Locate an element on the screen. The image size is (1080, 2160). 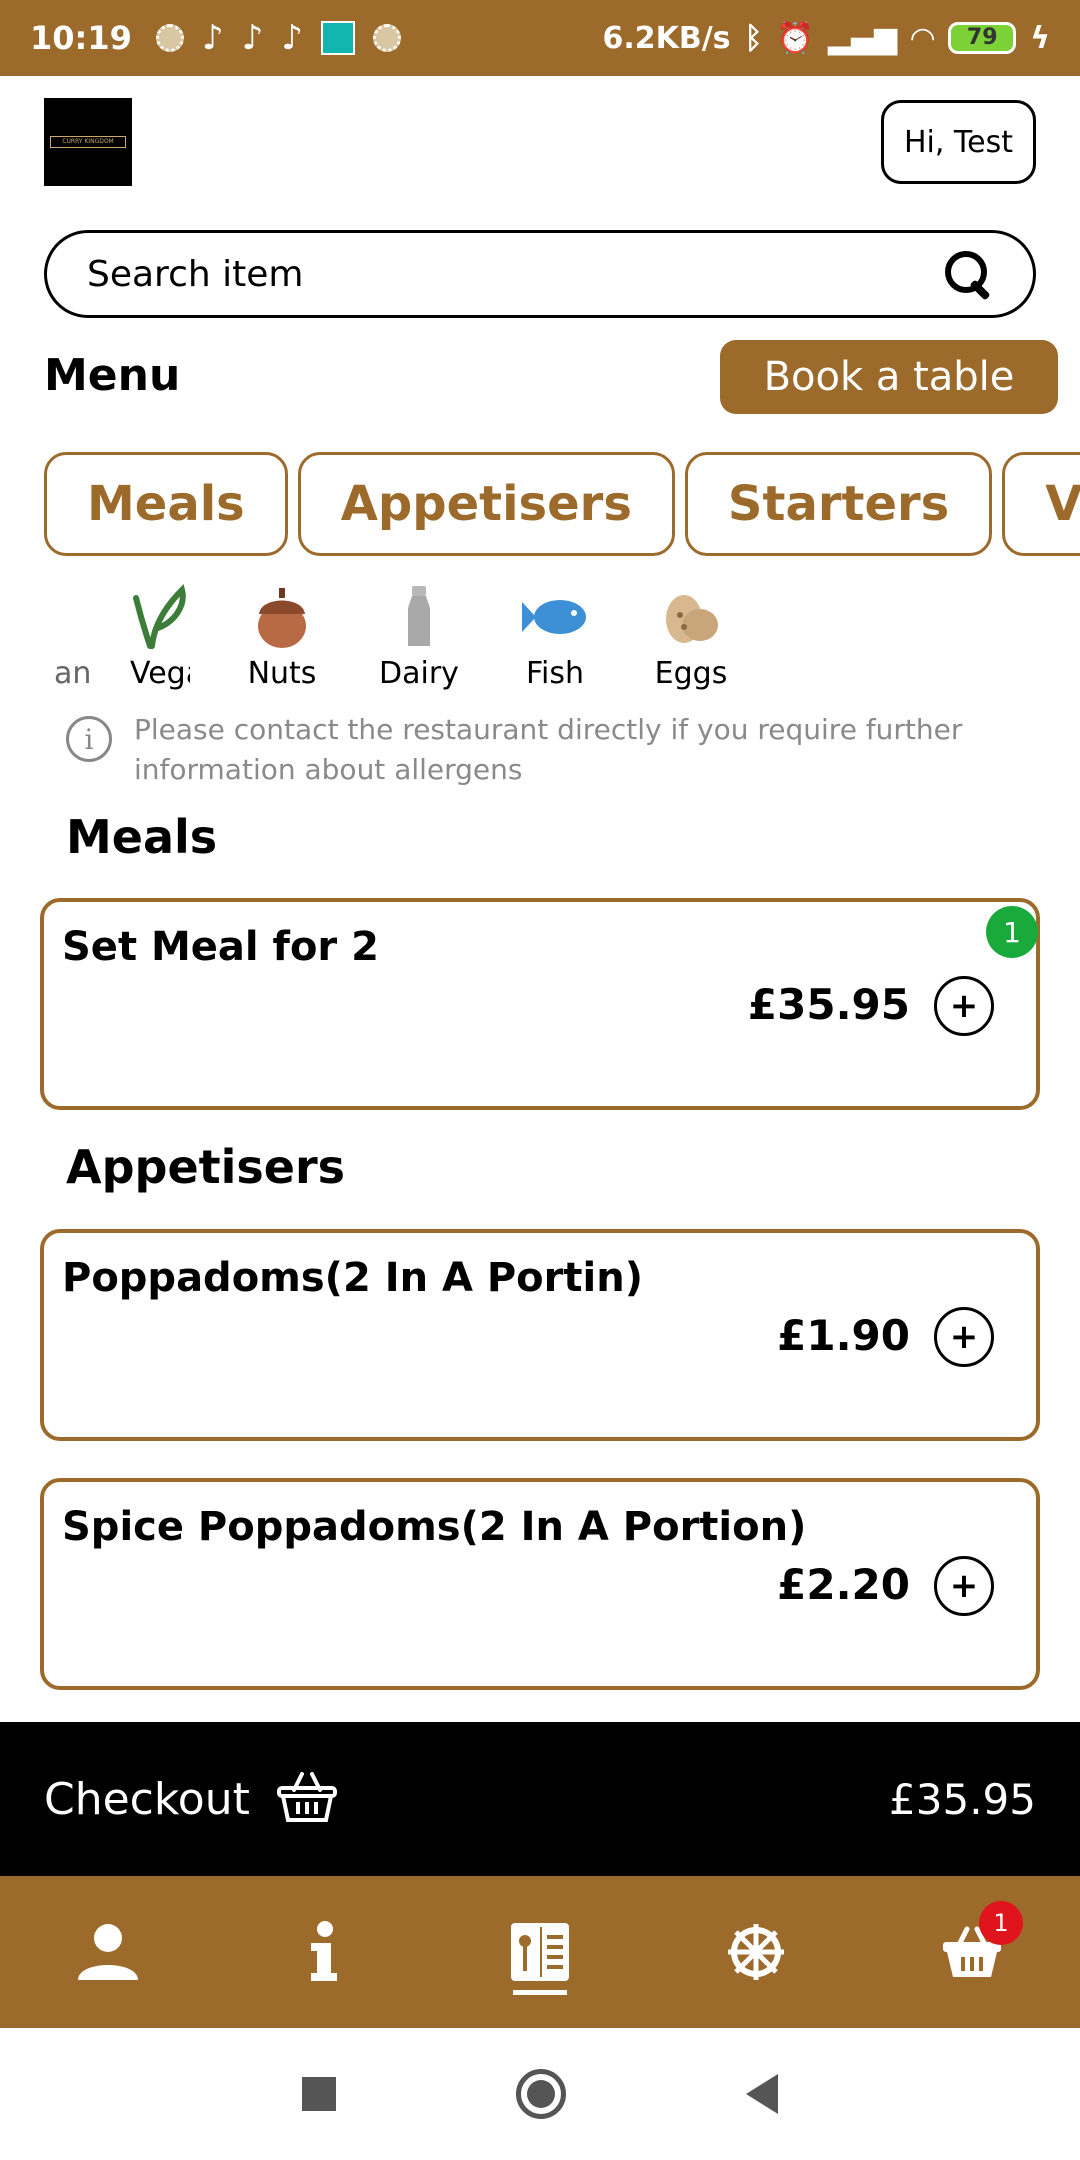
system-navigation is located at coordinates (540, 2094).